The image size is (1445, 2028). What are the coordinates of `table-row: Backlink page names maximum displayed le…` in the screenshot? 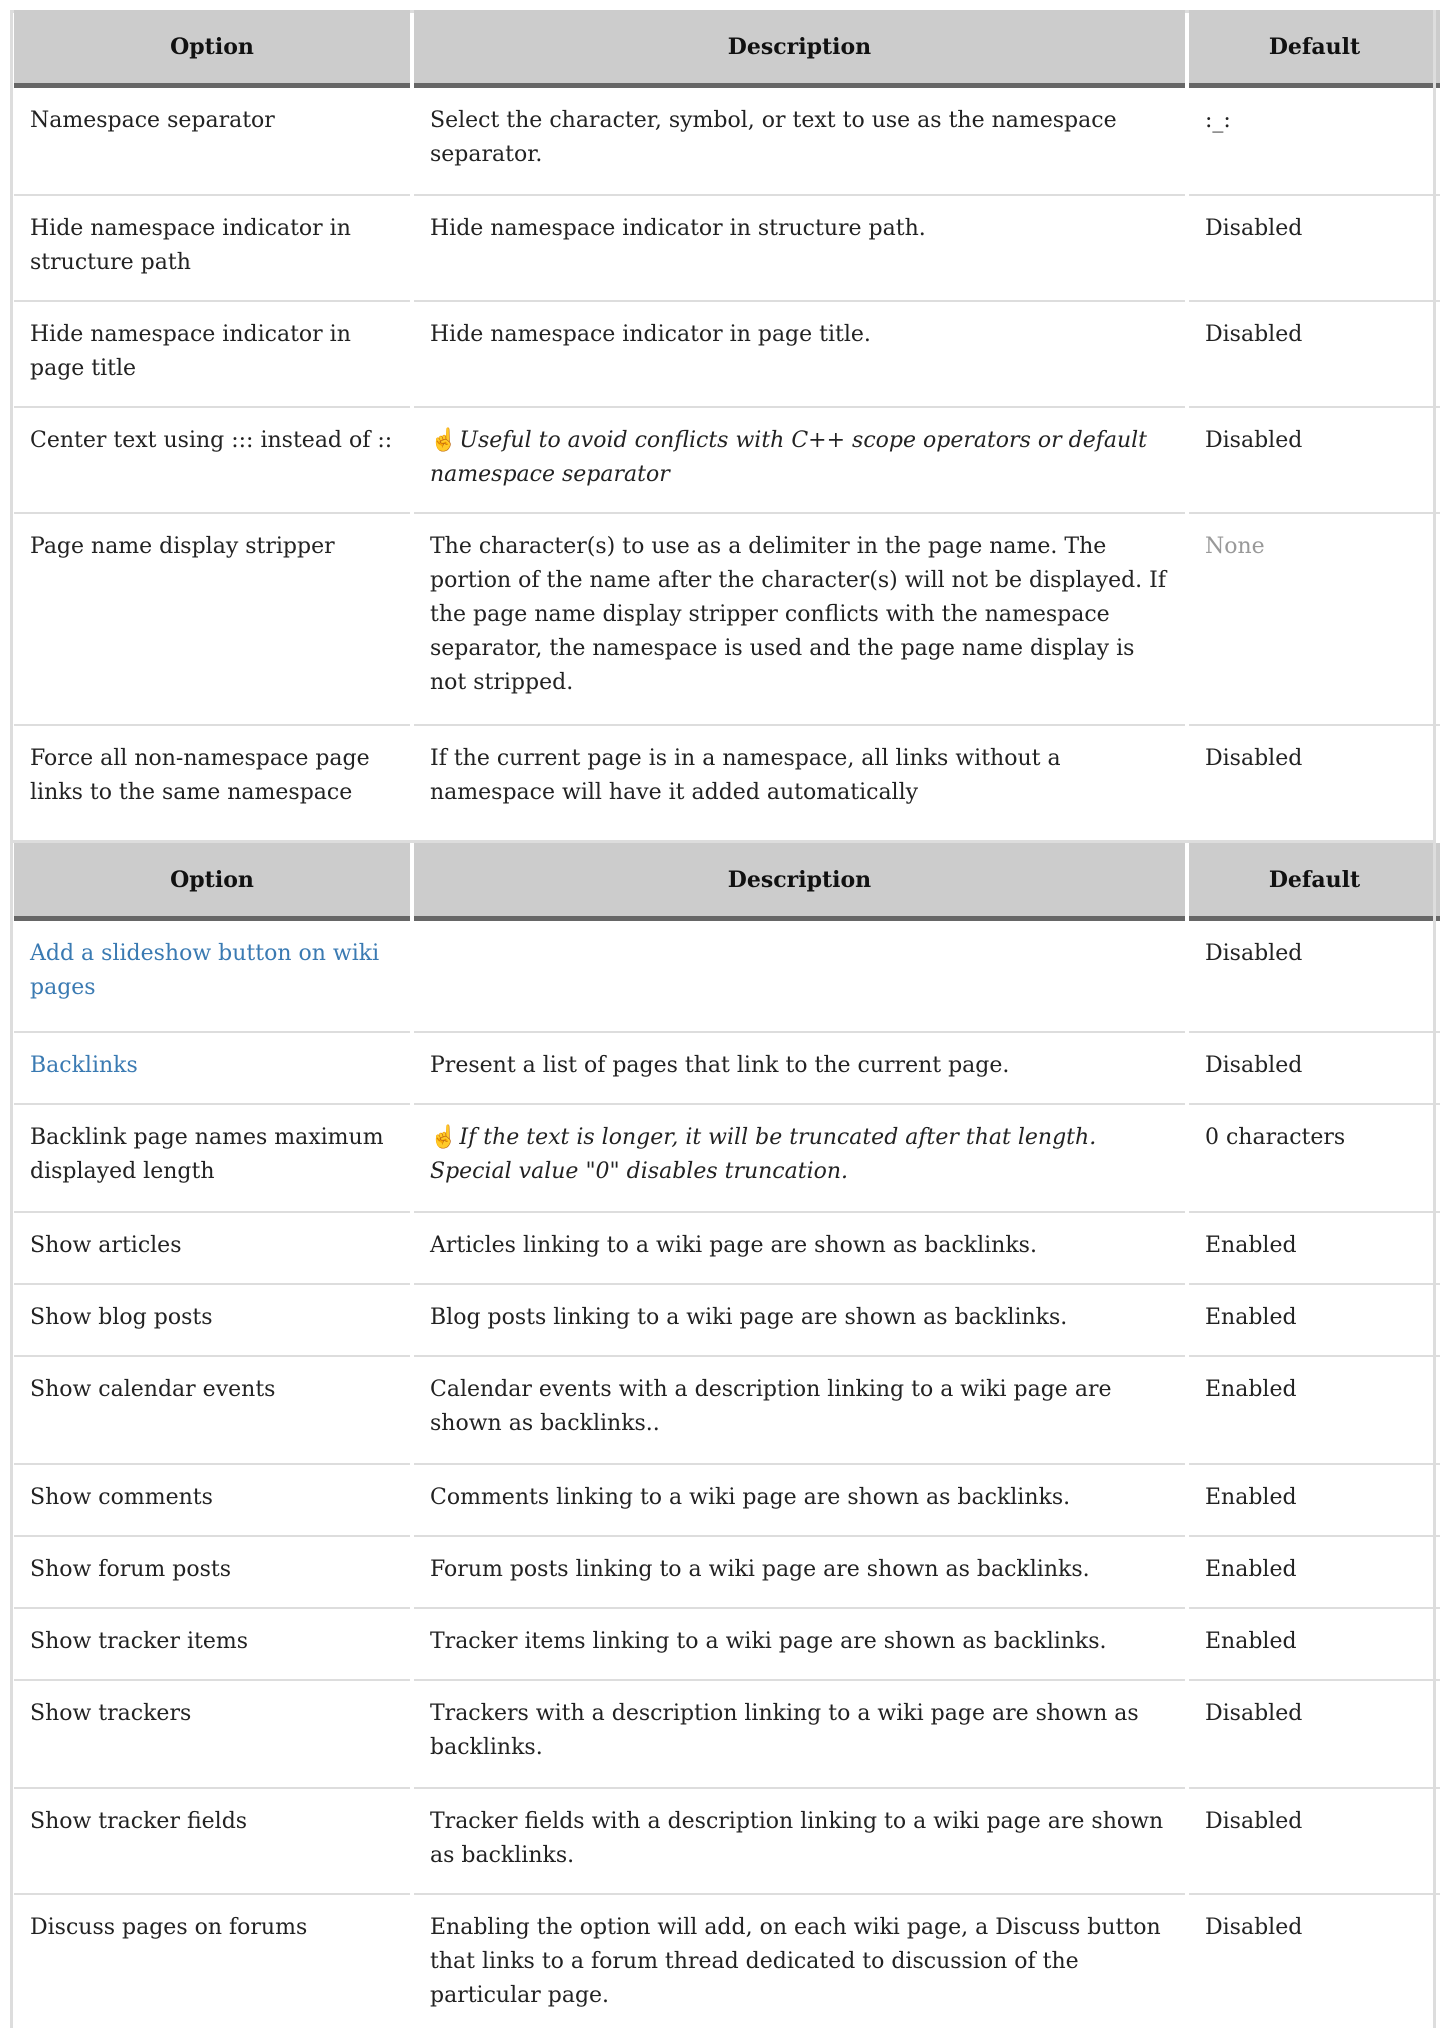 It's located at (727, 1159).